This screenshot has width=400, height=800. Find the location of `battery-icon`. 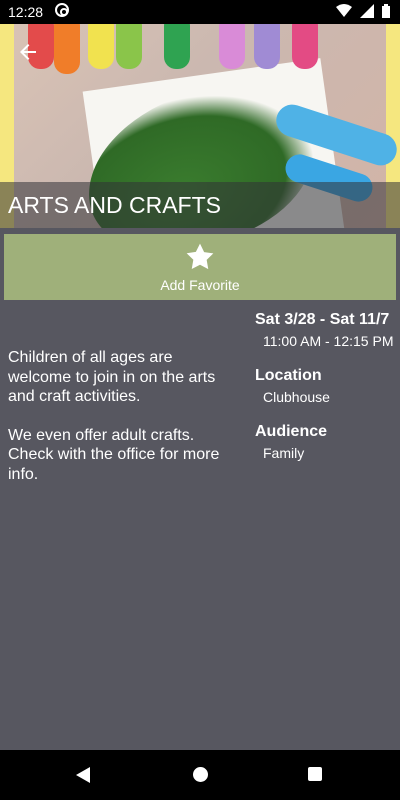

battery-icon is located at coordinates (386, 11).